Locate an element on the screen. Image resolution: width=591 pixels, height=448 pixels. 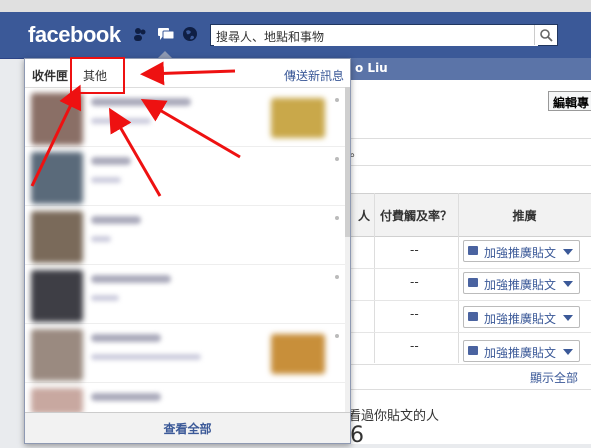
annotation-arrows is located at coordinates (135, 129).